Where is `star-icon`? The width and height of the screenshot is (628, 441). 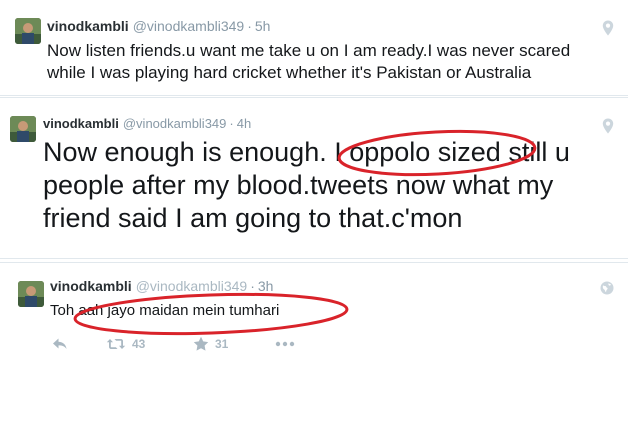 star-icon is located at coordinates (201, 344).